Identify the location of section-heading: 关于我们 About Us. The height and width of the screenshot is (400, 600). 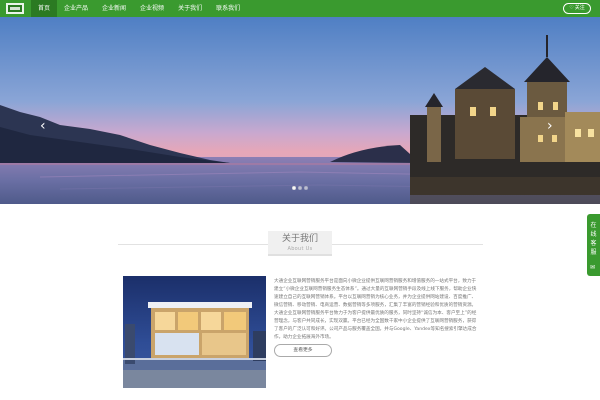
(300, 243).